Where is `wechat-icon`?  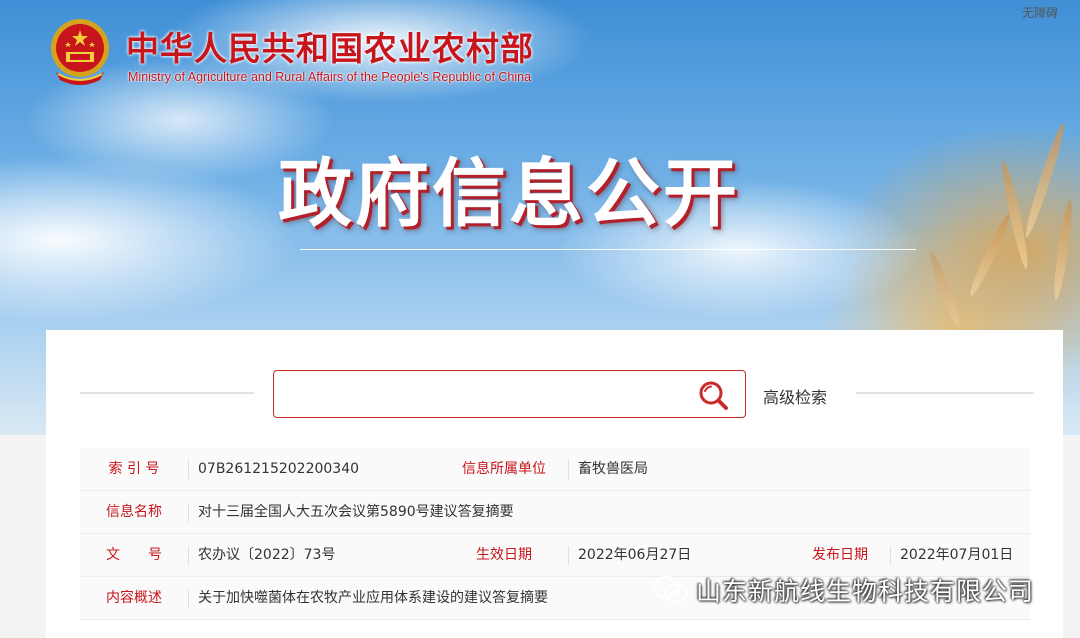 wechat-icon is located at coordinates (670, 589).